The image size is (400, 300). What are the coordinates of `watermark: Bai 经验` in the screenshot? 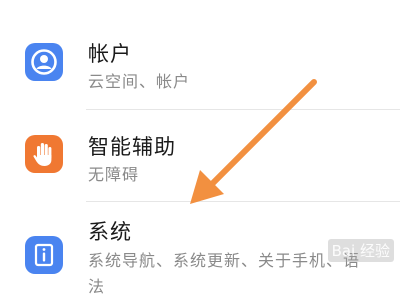 It's located at (360, 250).